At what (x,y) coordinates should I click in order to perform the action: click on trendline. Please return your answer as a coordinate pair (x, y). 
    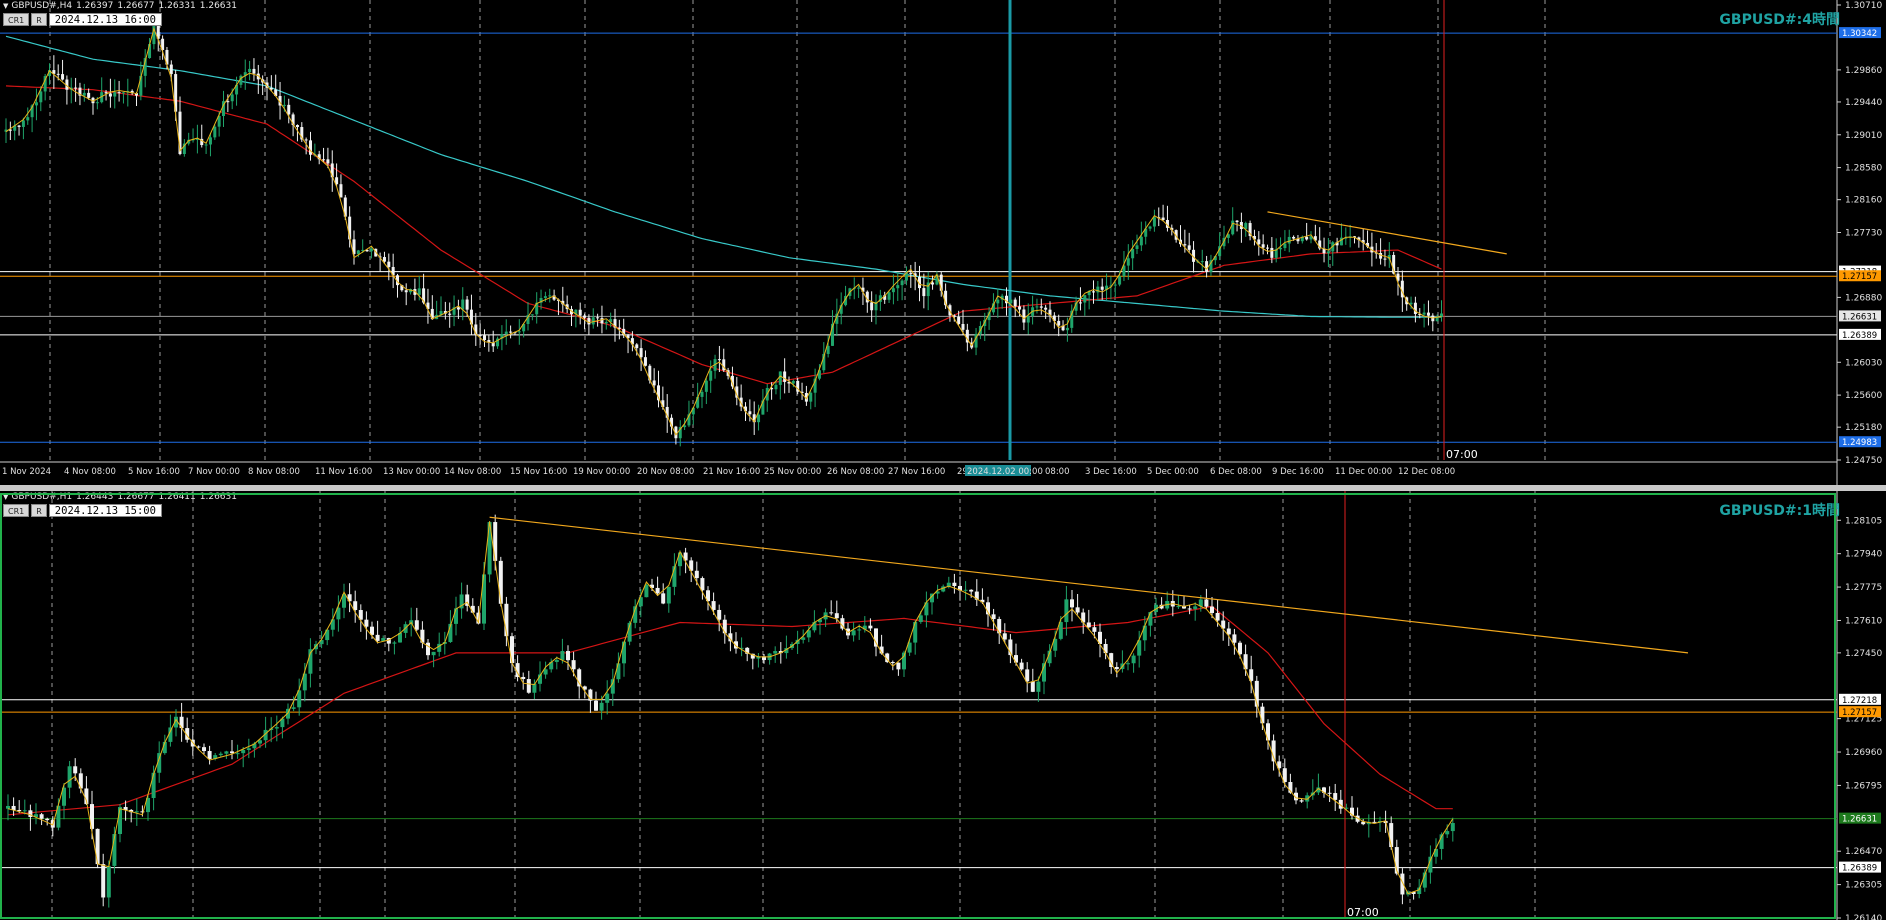
    Looking at the image, I should click on (1387, 233).